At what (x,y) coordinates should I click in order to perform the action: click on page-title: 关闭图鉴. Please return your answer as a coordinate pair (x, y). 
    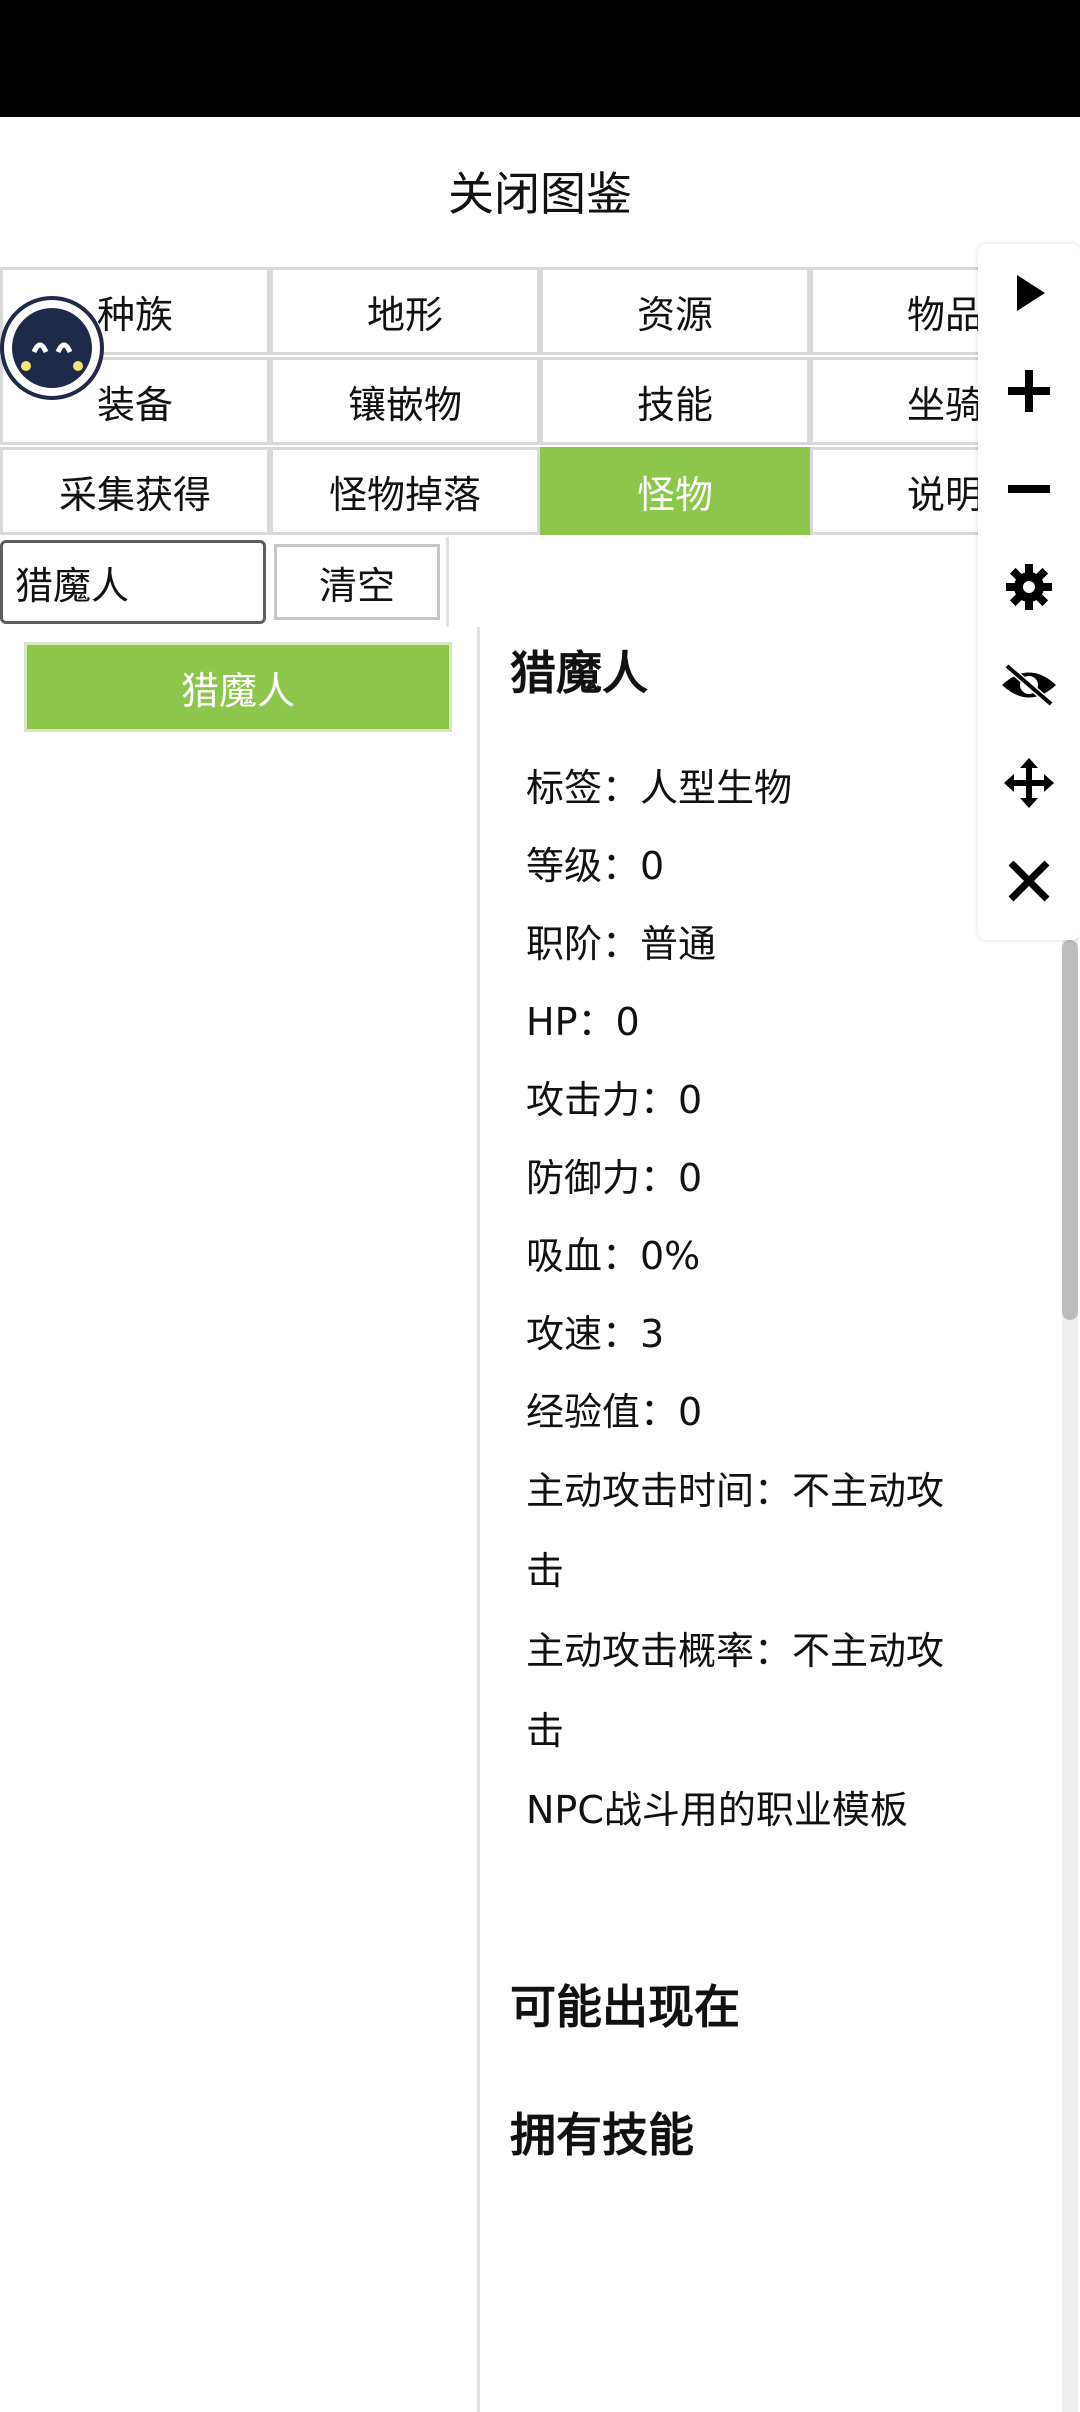
    Looking at the image, I should click on (540, 194).